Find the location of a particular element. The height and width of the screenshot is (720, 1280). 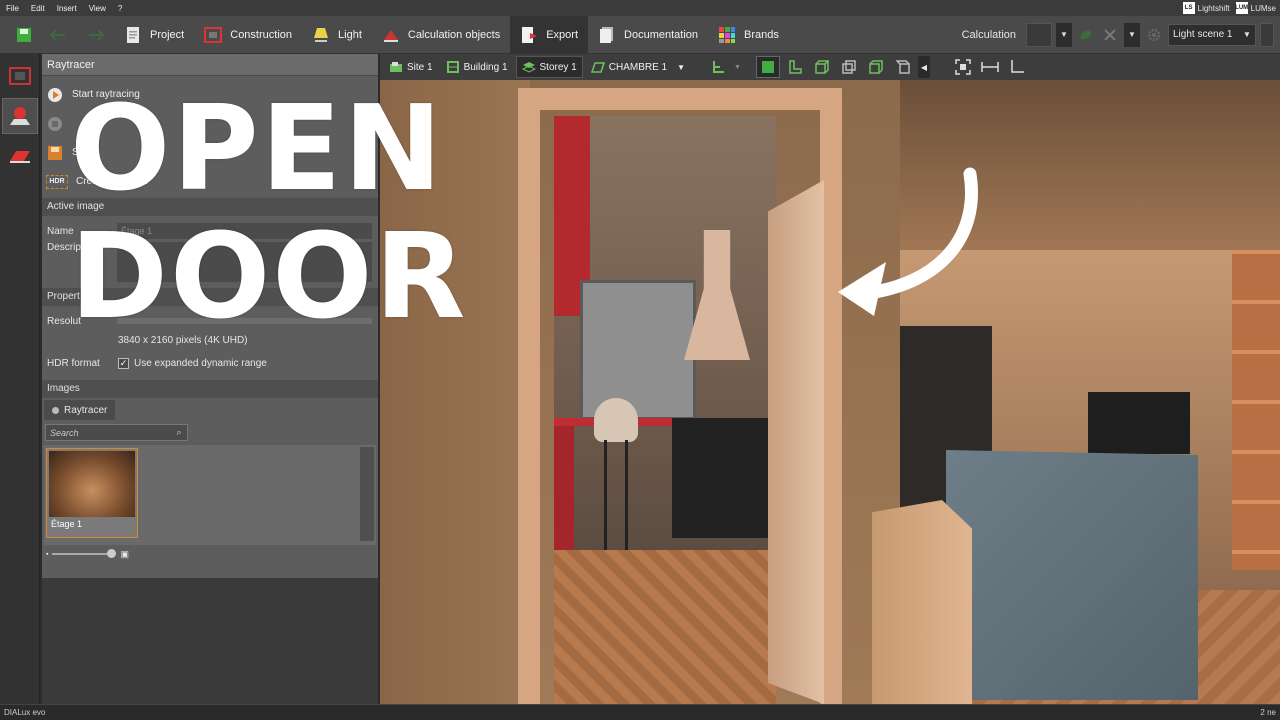

television is located at coordinates (1139, 423).